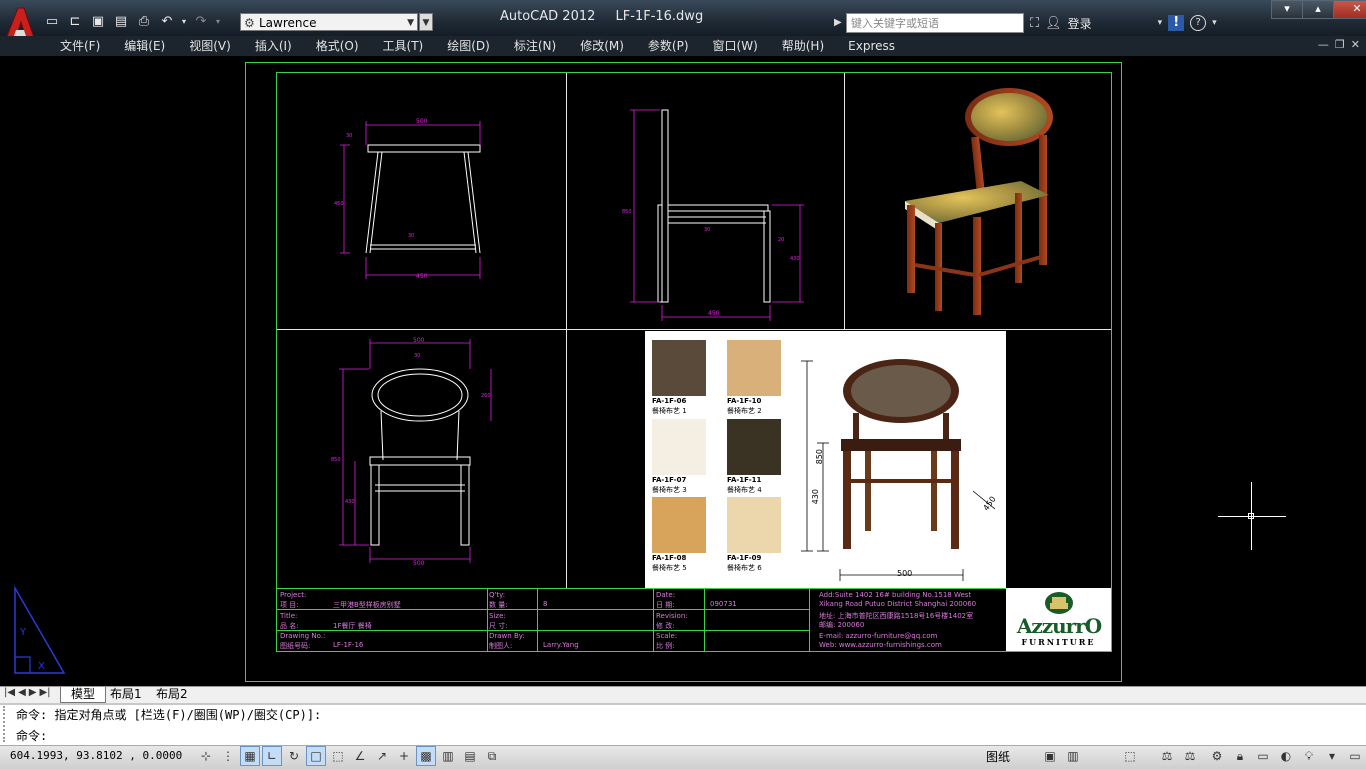 This screenshot has width=1366, height=769. I want to click on doc-minimize-button: —, so click(1323, 44).